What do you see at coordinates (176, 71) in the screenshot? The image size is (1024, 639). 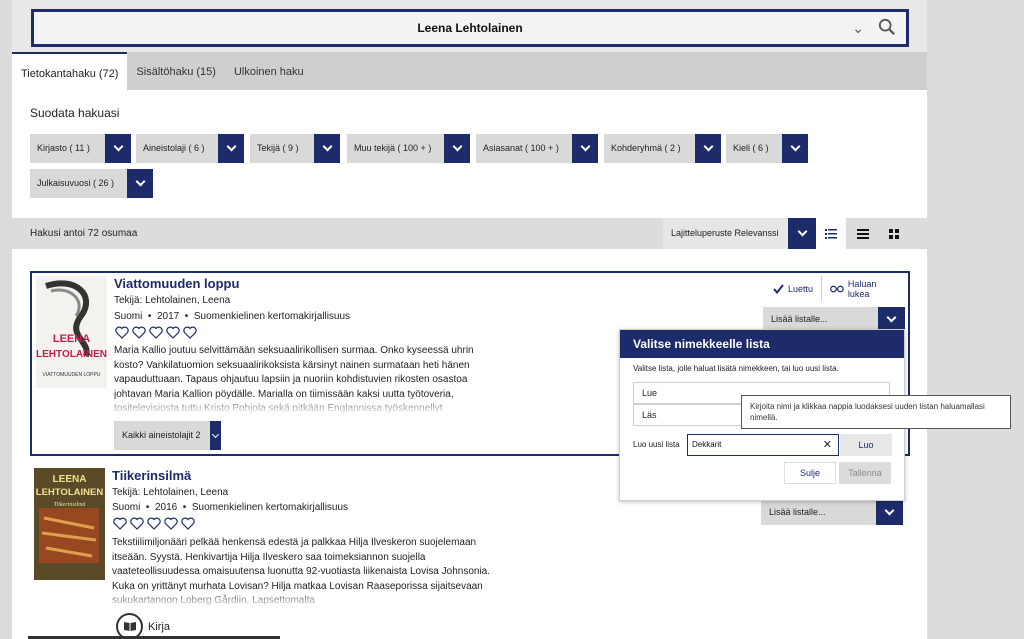 I see `tab-content-search: Sisältöhaku (15)` at bounding box center [176, 71].